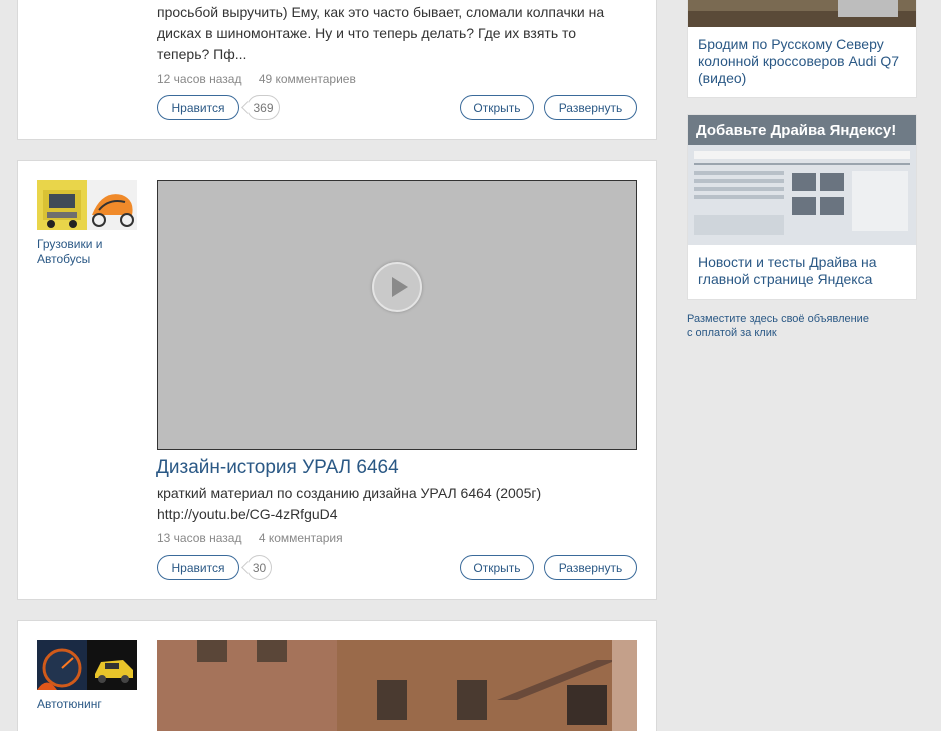 The image size is (941, 731). I want to click on ad-banner-heading: Добавьте Драйва Яндексу!, so click(802, 130).